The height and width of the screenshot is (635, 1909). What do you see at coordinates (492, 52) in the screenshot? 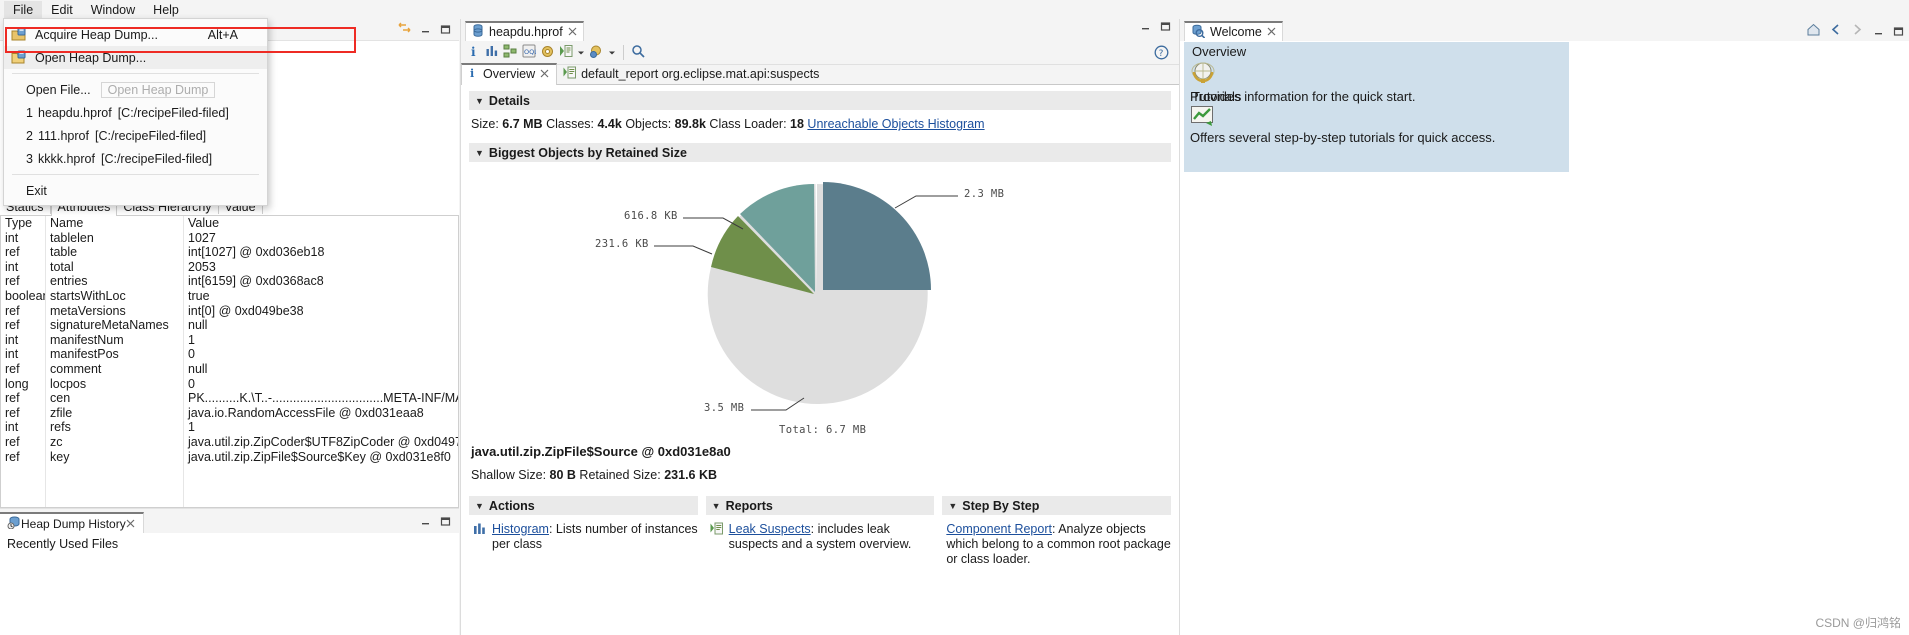
I see `histogram-icon` at bounding box center [492, 52].